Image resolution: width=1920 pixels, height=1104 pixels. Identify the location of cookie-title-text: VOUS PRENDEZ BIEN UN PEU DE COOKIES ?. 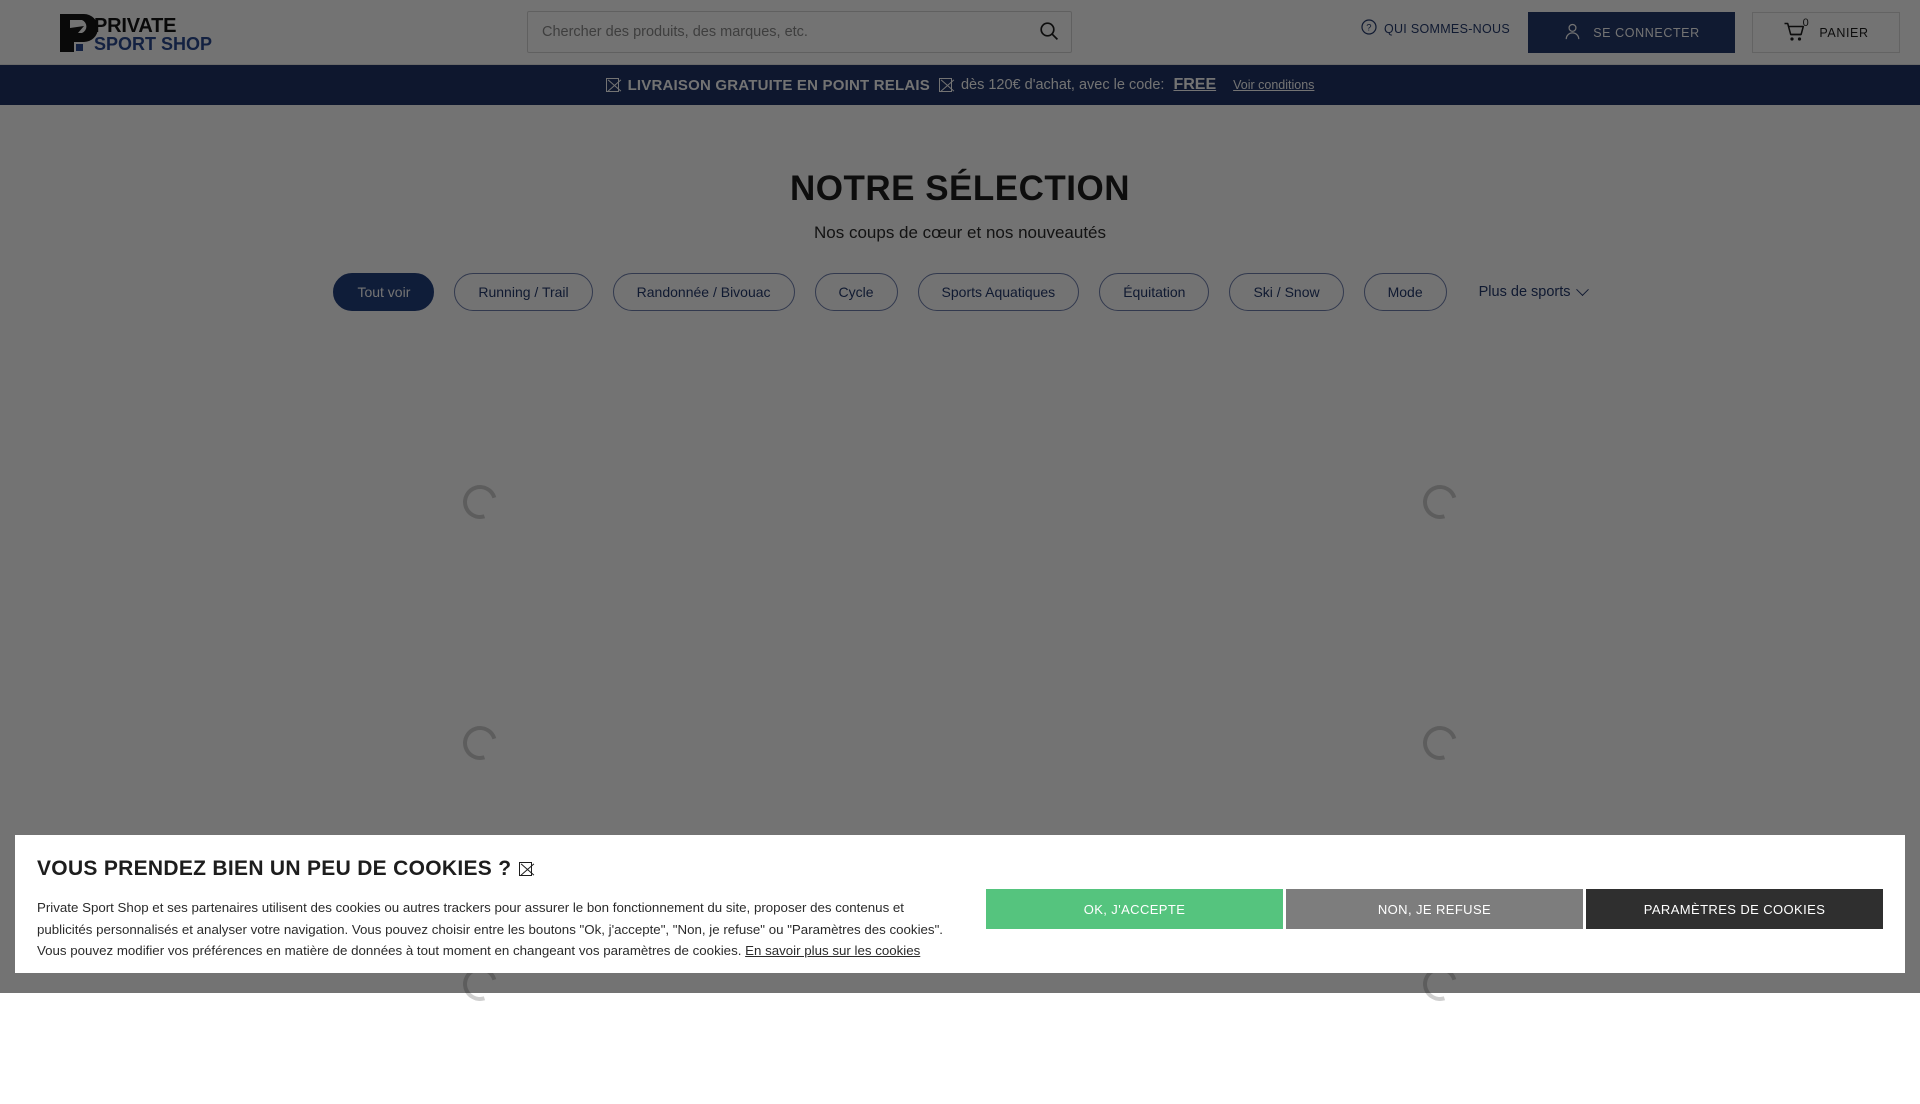
(274, 869).